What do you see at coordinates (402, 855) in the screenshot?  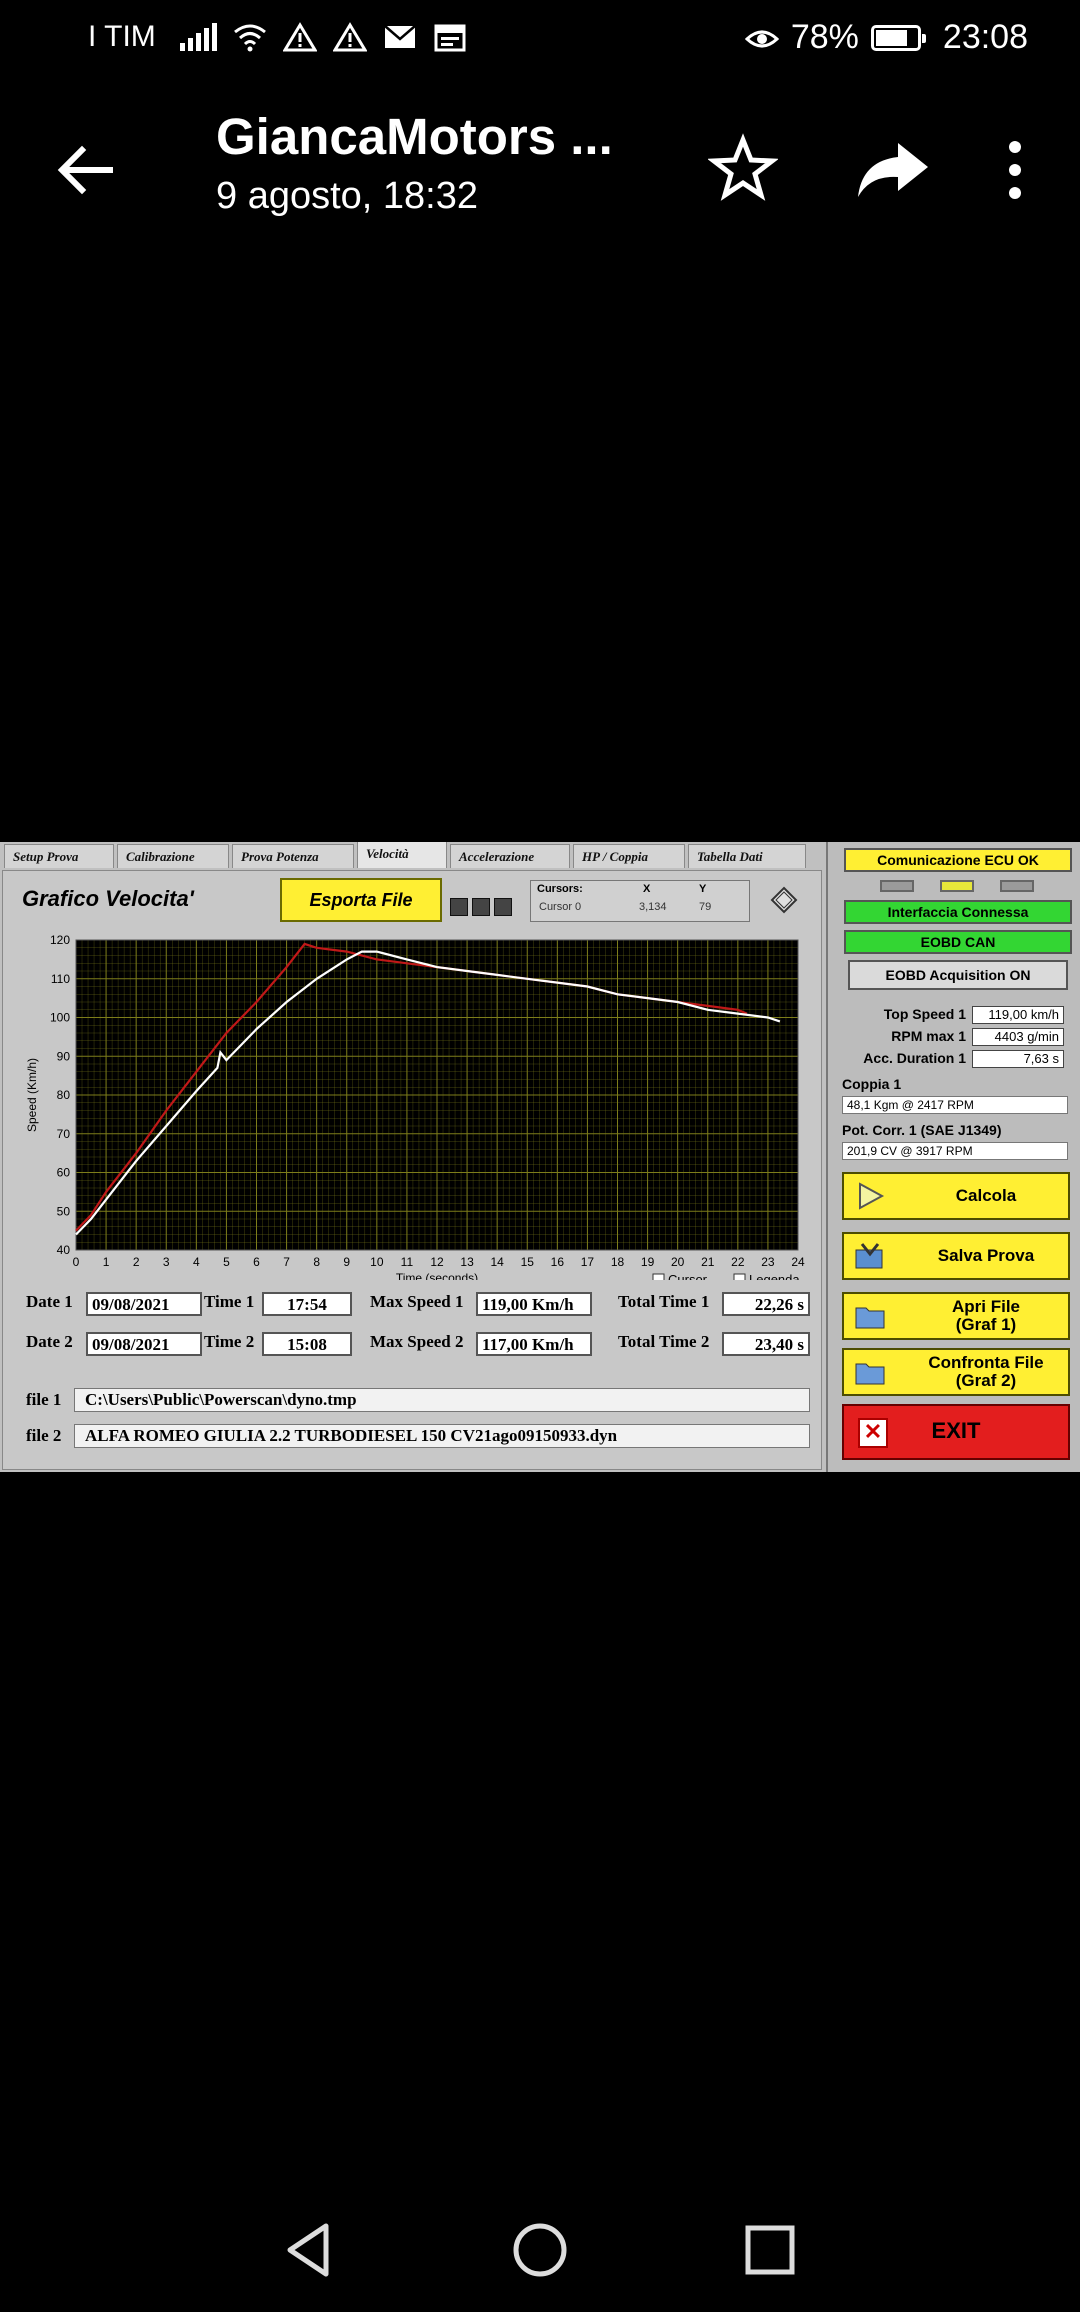 I see `tab-3: Velocità` at bounding box center [402, 855].